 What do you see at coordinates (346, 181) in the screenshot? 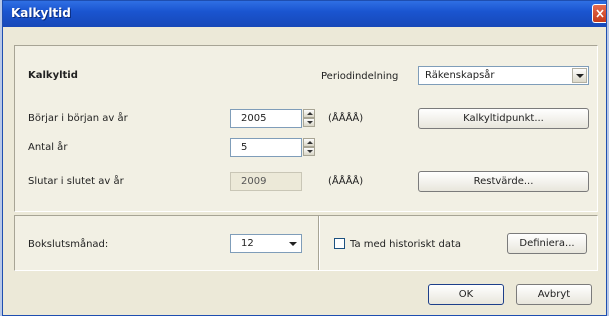
I see `end-year-format: (ÅÅÅÅ)` at bounding box center [346, 181].